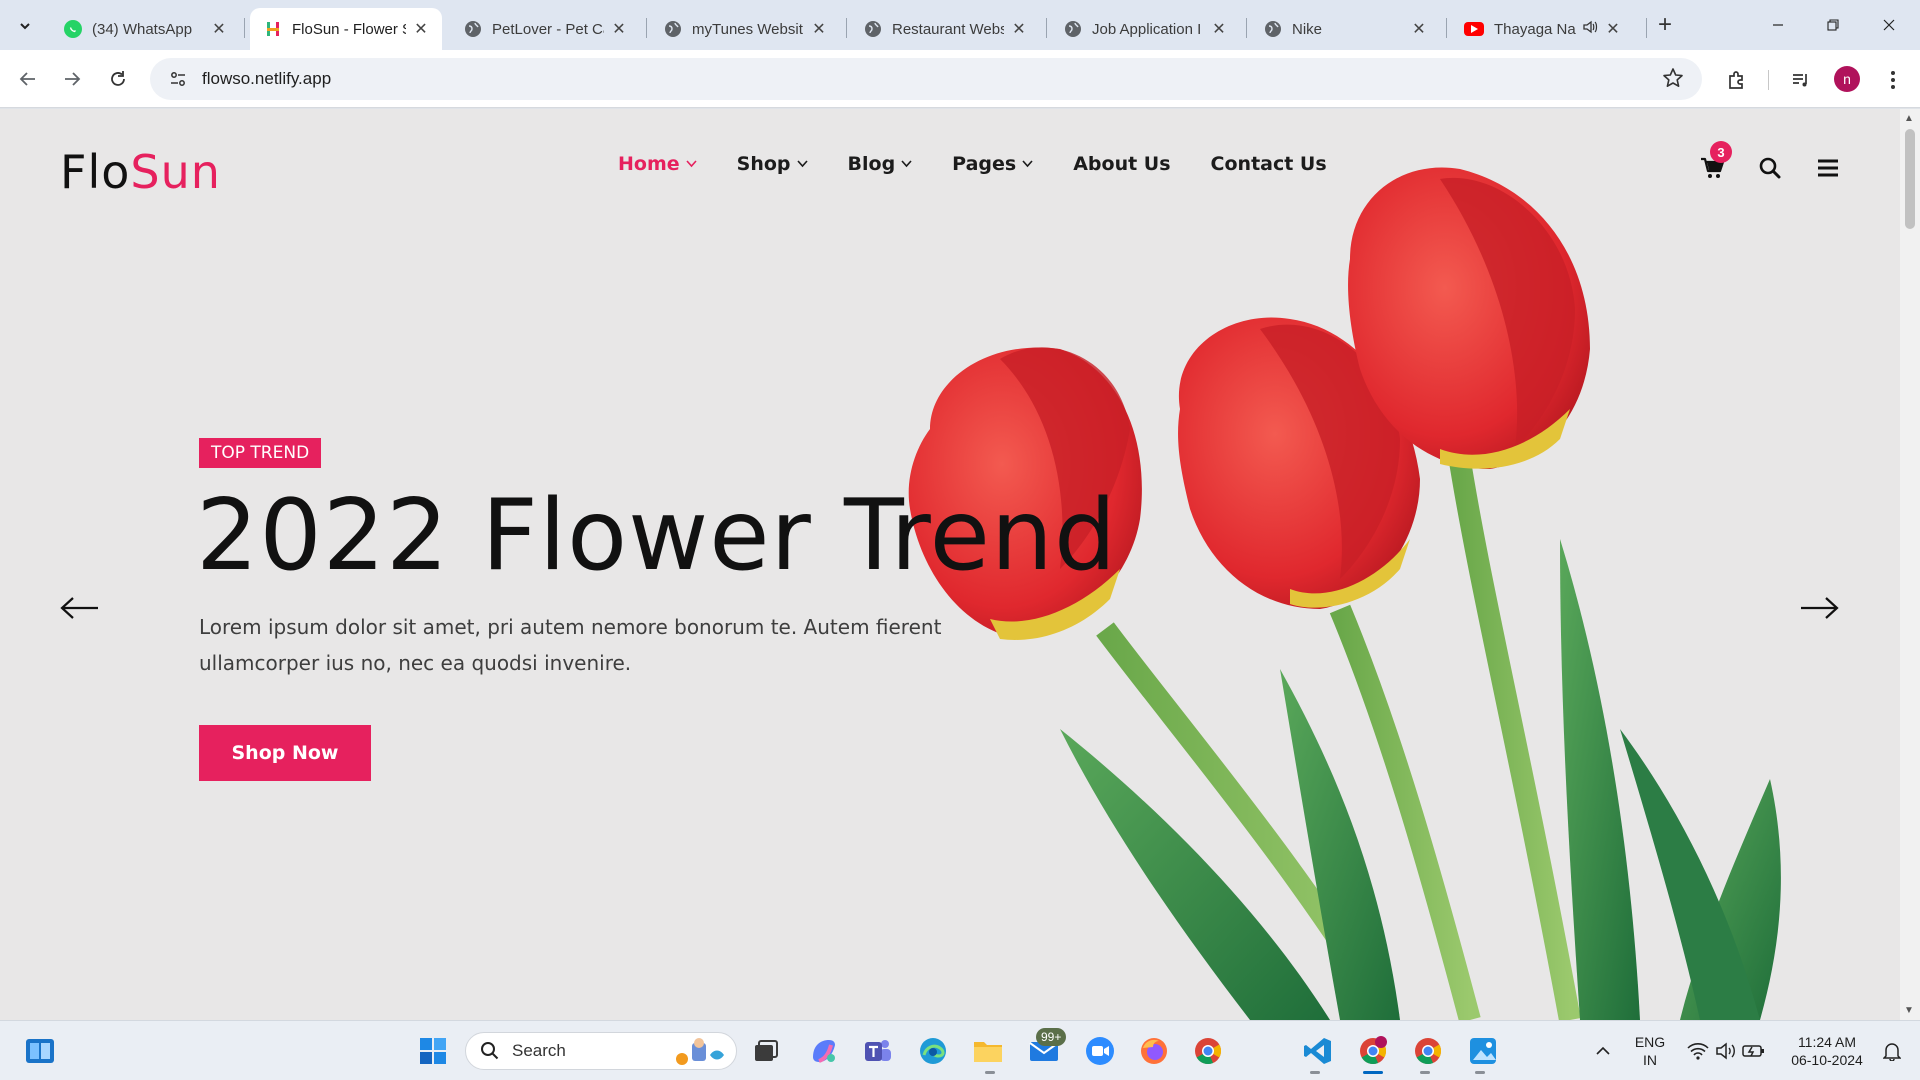  Describe the element at coordinates (1721, 152) in the screenshot. I see `cart-count-badge: 3` at that location.